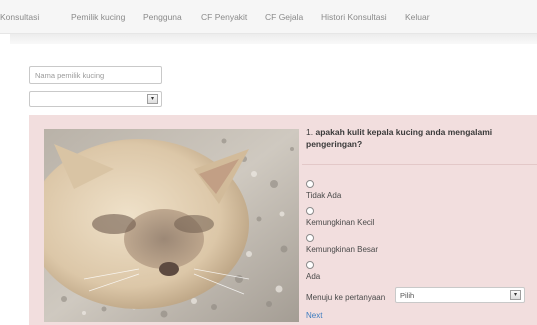  Describe the element at coordinates (19, 17) in the screenshot. I see `nav-item-konsultasi: Konsultasi` at that location.